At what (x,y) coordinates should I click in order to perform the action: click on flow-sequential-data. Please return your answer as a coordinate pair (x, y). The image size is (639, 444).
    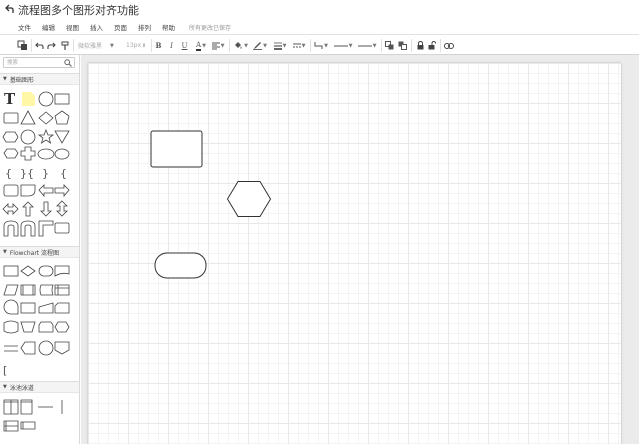
    Looking at the image, I should click on (11, 307).